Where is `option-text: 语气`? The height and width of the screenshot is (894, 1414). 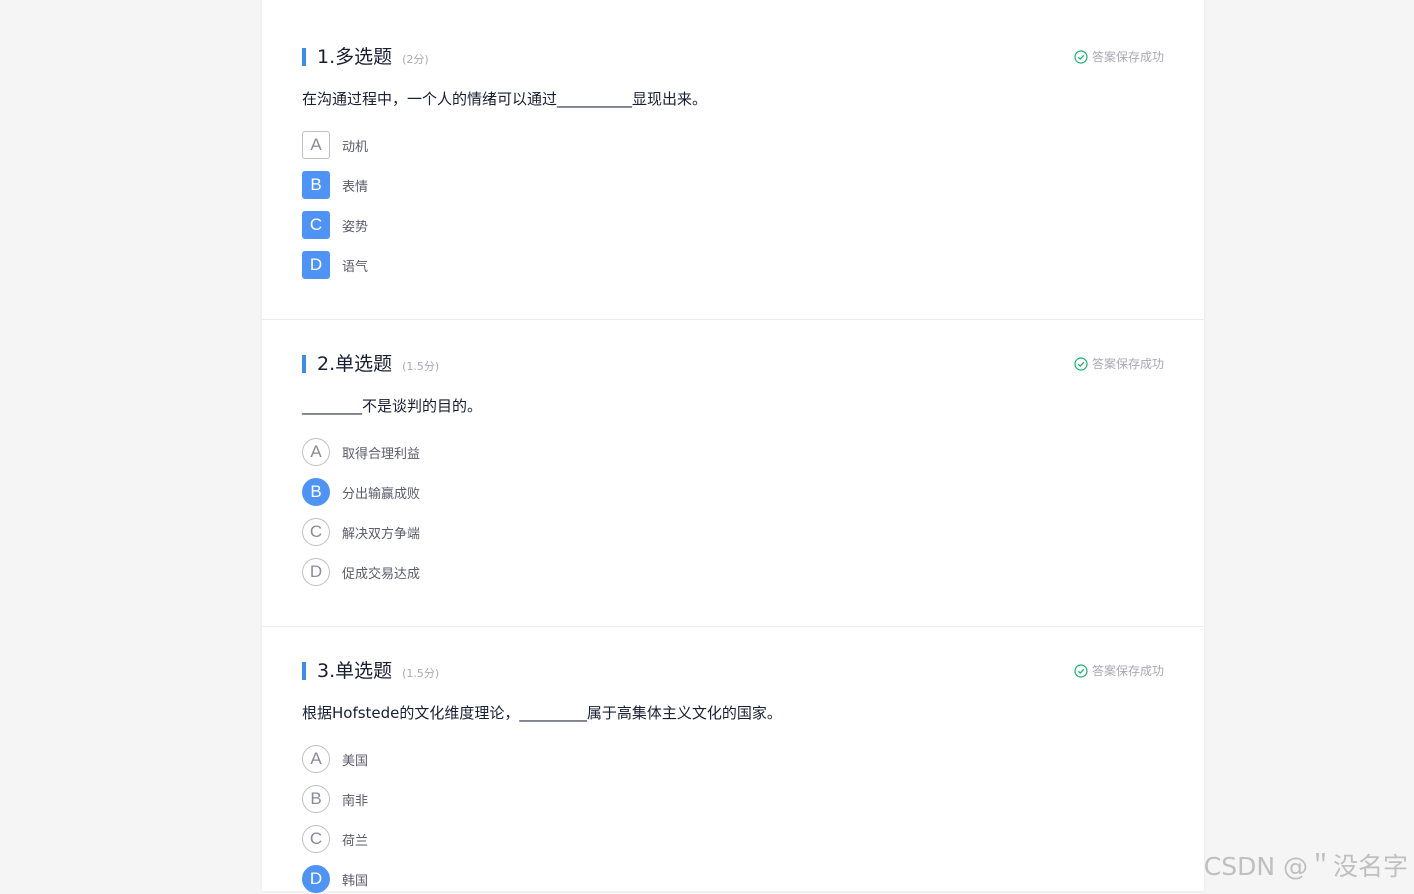 option-text: 语气 is located at coordinates (355, 265).